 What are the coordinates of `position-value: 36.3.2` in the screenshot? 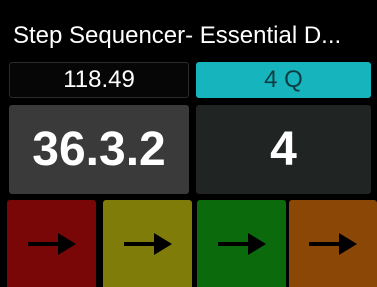 It's located at (99, 149).